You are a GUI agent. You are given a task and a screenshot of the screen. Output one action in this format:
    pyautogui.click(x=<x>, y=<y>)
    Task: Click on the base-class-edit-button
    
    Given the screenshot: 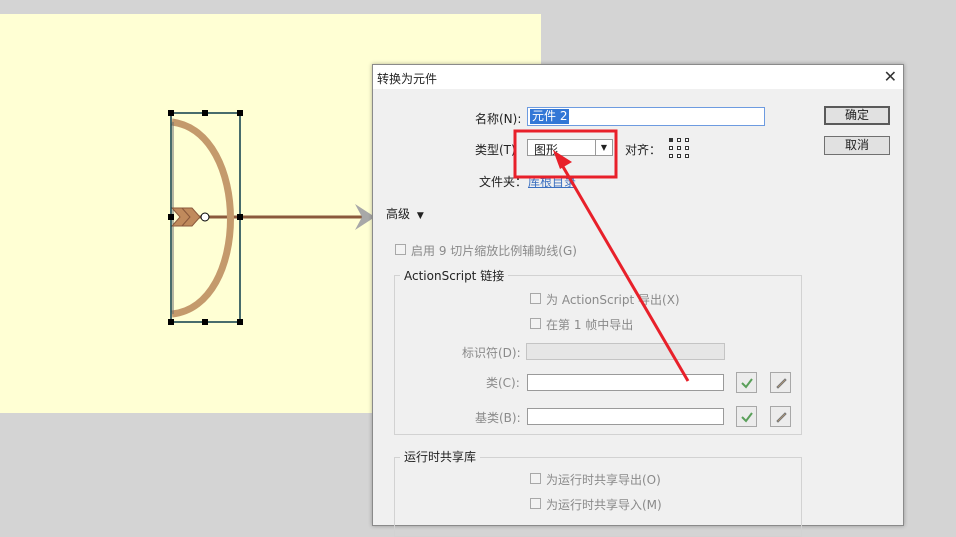 What is the action you would take?
    pyautogui.click(x=780, y=416)
    